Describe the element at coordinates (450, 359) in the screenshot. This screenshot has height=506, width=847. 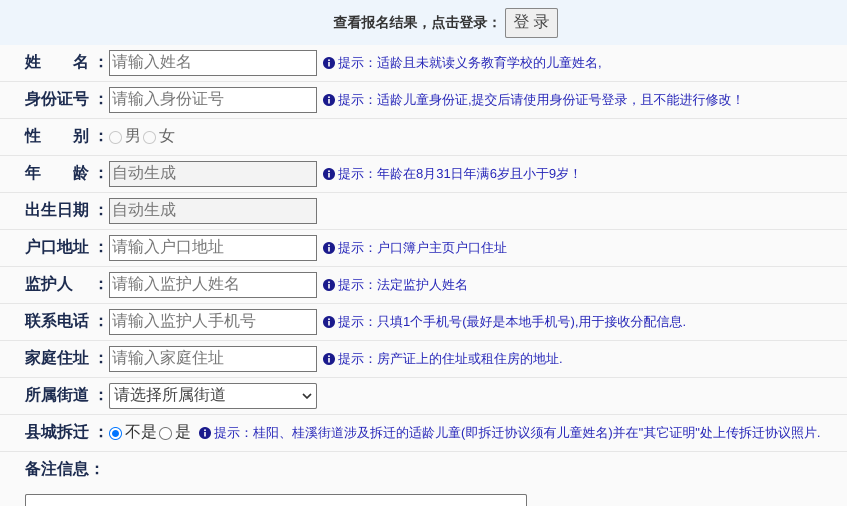
I see `hint-text: 提示：房产证上的住址或租住房的地址.` at that location.